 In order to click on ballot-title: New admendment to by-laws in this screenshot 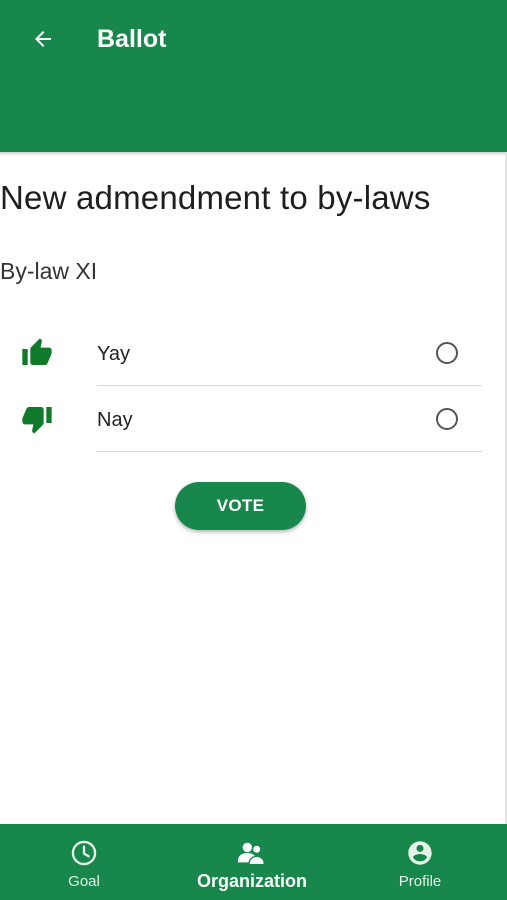, I will do `click(215, 197)`.